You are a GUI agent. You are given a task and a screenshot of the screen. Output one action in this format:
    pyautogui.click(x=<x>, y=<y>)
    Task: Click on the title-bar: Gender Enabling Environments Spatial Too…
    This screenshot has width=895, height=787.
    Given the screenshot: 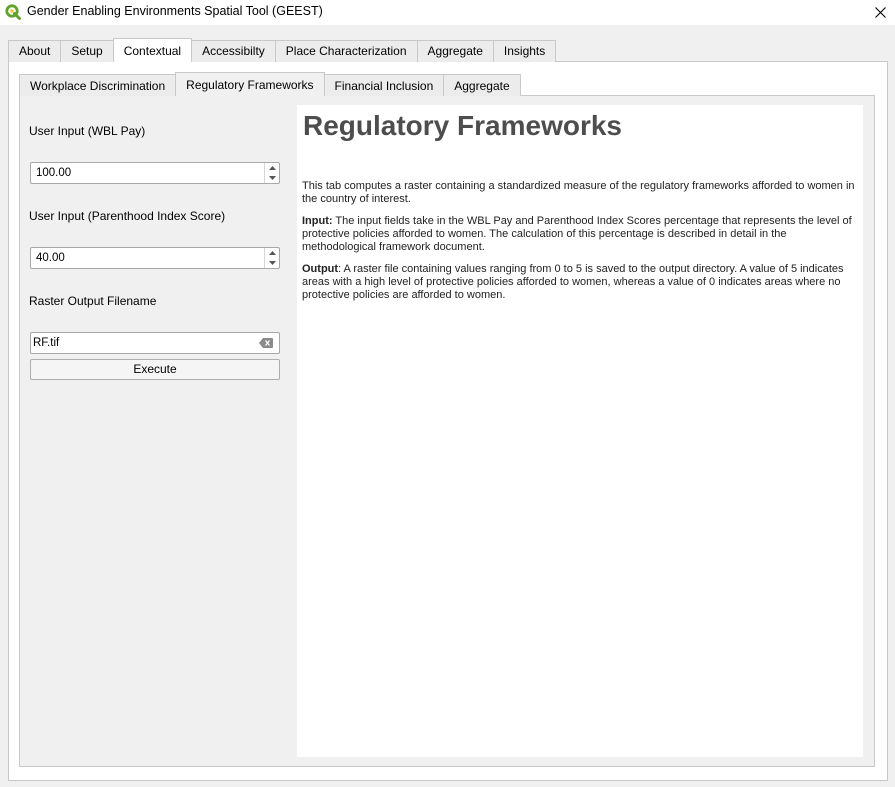 What is the action you would take?
    pyautogui.click(x=447, y=12)
    